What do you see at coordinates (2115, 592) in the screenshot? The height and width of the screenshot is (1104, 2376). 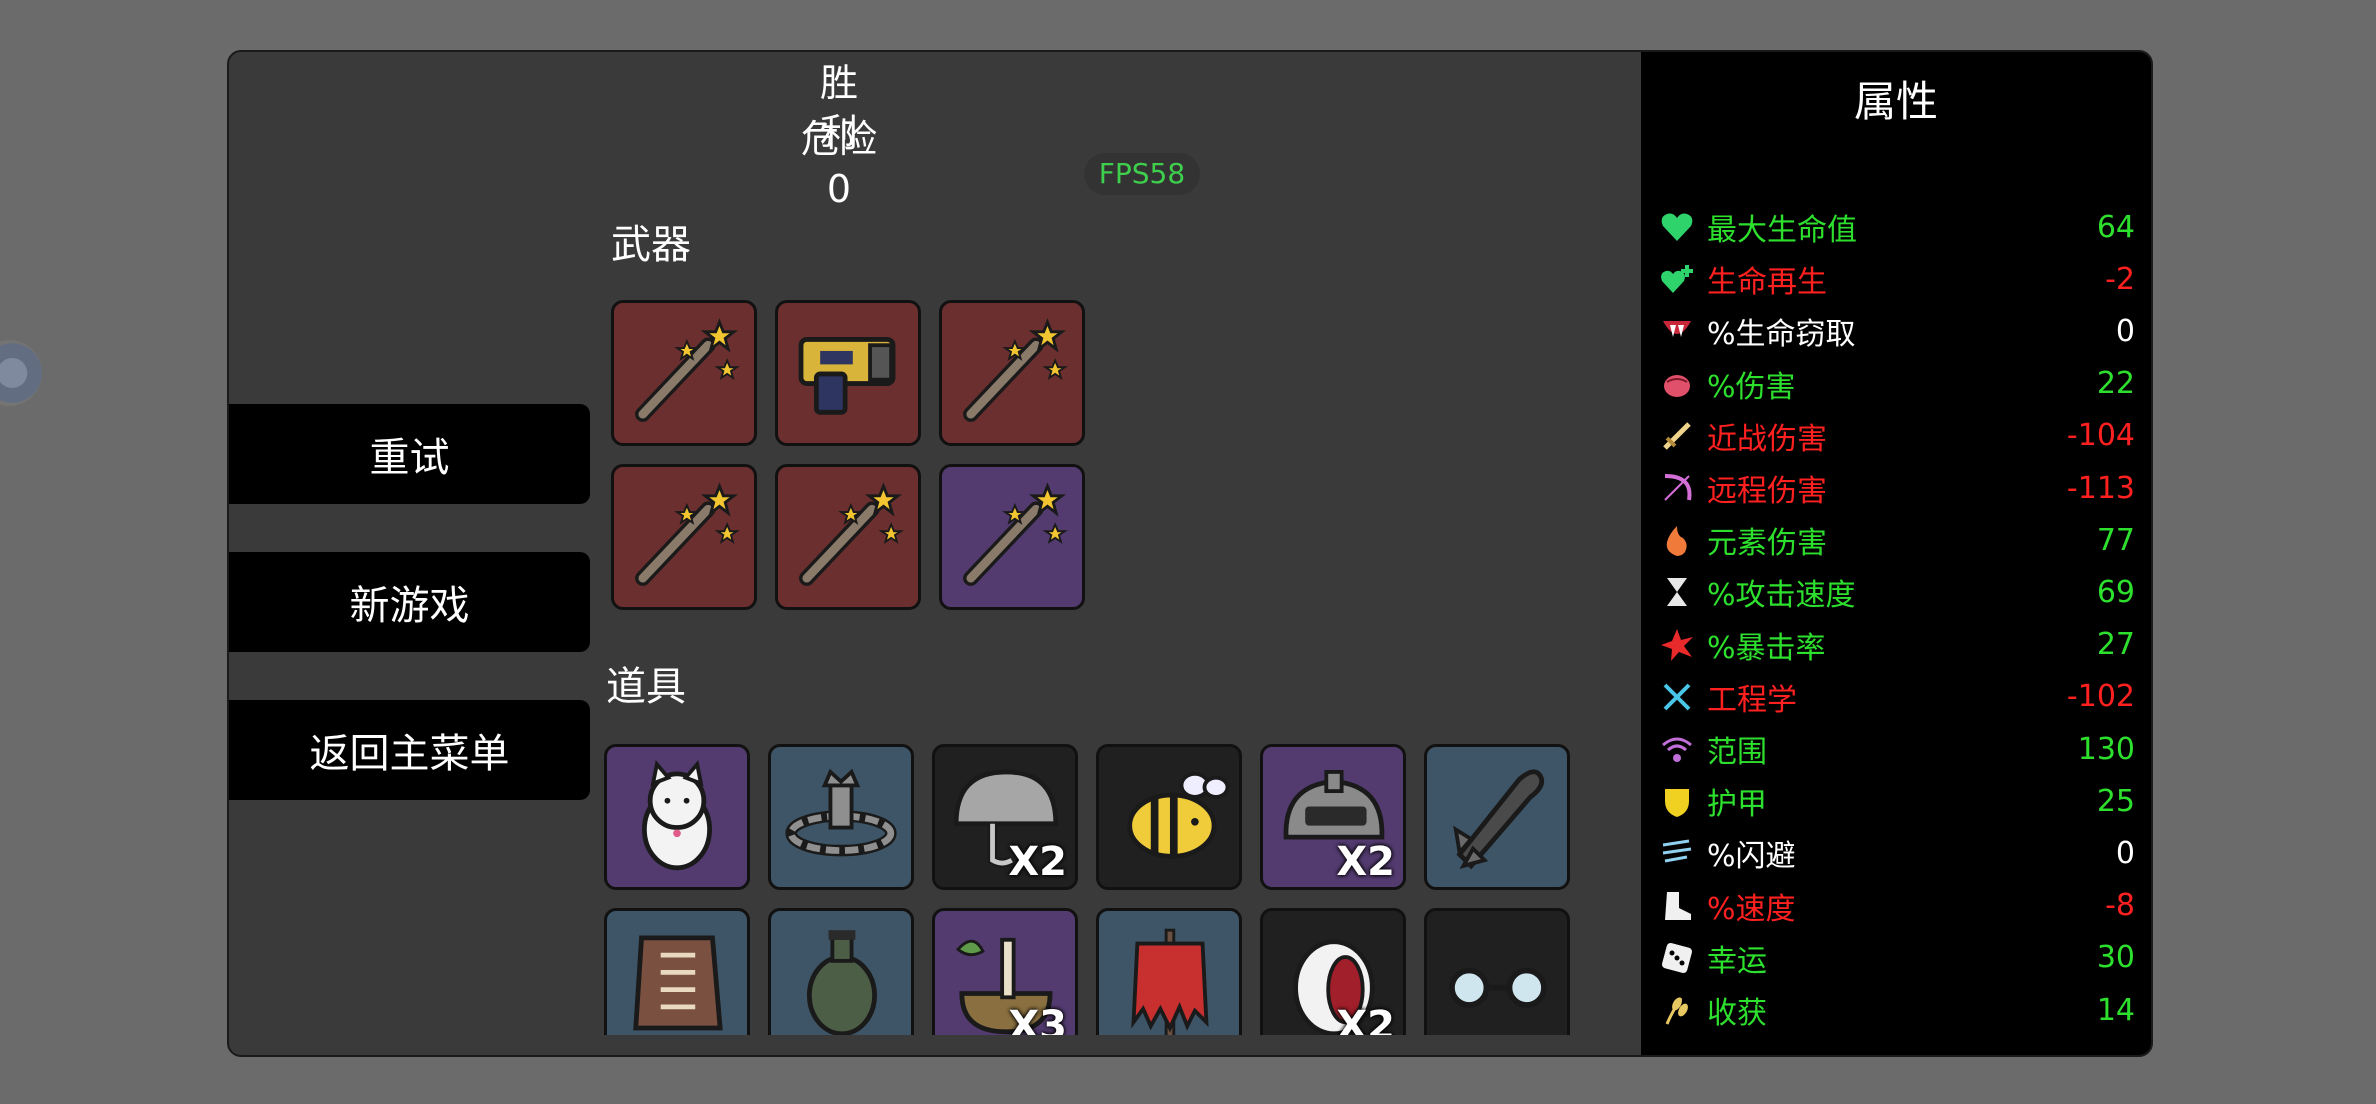 I see `stat-value: 69` at bounding box center [2115, 592].